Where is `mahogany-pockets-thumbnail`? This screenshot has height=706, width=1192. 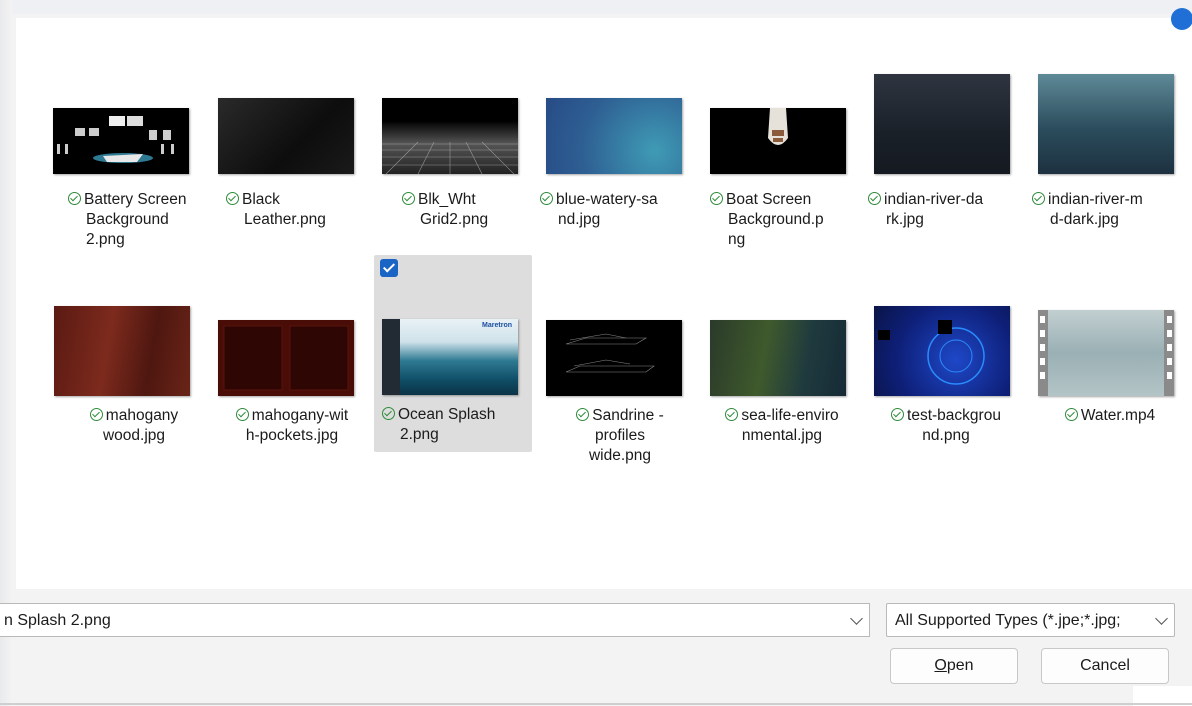 mahogany-pockets-thumbnail is located at coordinates (286, 358).